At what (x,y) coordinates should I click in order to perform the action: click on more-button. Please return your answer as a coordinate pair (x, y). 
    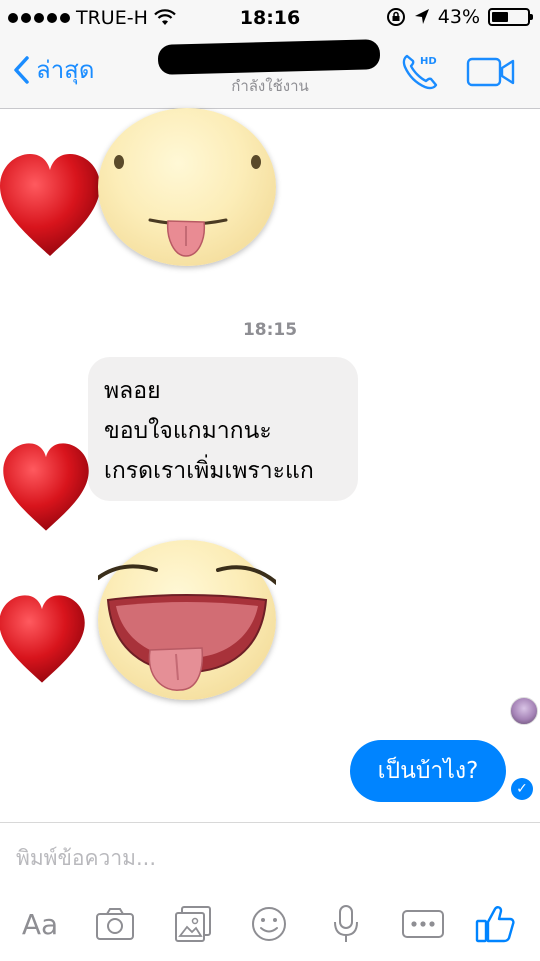
    Looking at the image, I should click on (423, 924).